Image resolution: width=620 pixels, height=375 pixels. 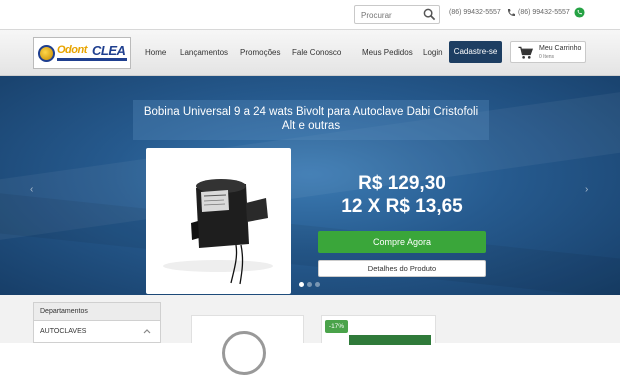 I want to click on whatsapp-icon, so click(x=579, y=12).